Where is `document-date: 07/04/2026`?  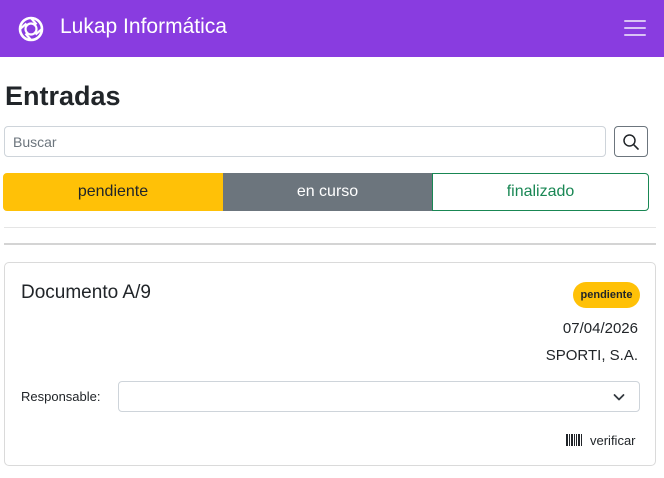
document-date: 07/04/2026 is located at coordinates (600, 328).